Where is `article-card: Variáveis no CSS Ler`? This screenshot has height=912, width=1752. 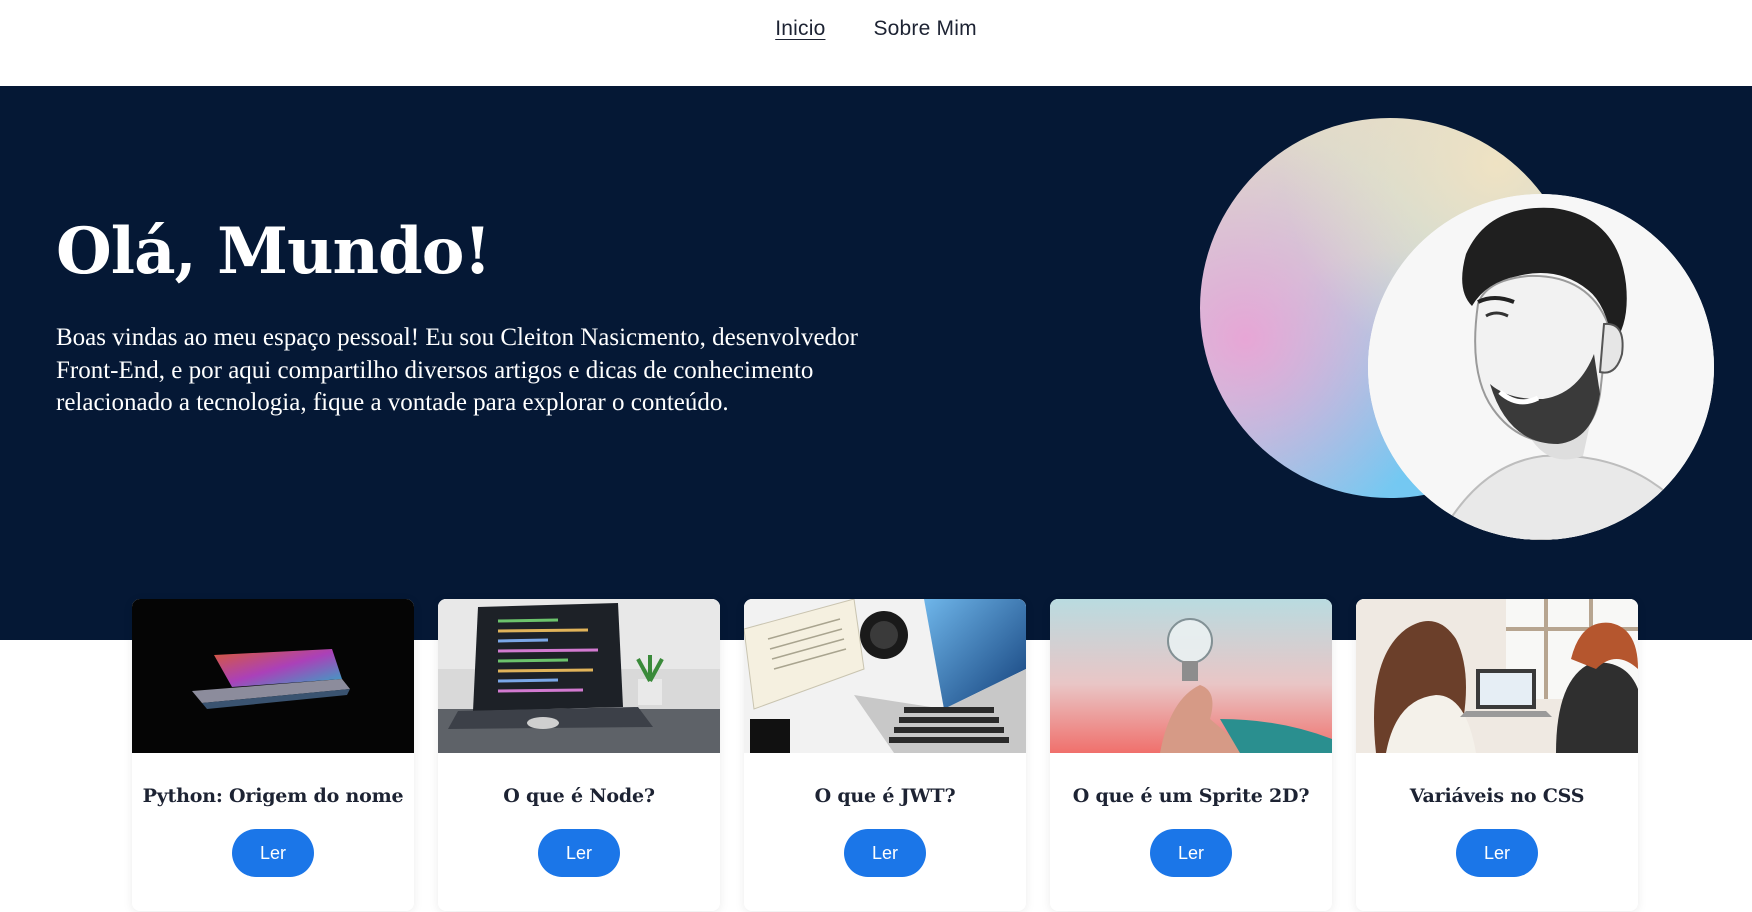 article-card: Variáveis no CSS Ler is located at coordinates (1497, 755).